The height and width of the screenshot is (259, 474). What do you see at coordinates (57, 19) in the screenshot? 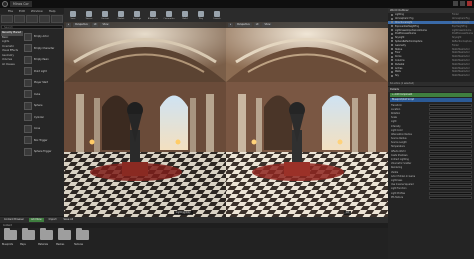
I see `geometry-mode-icon` at bounding box center [57, 19].